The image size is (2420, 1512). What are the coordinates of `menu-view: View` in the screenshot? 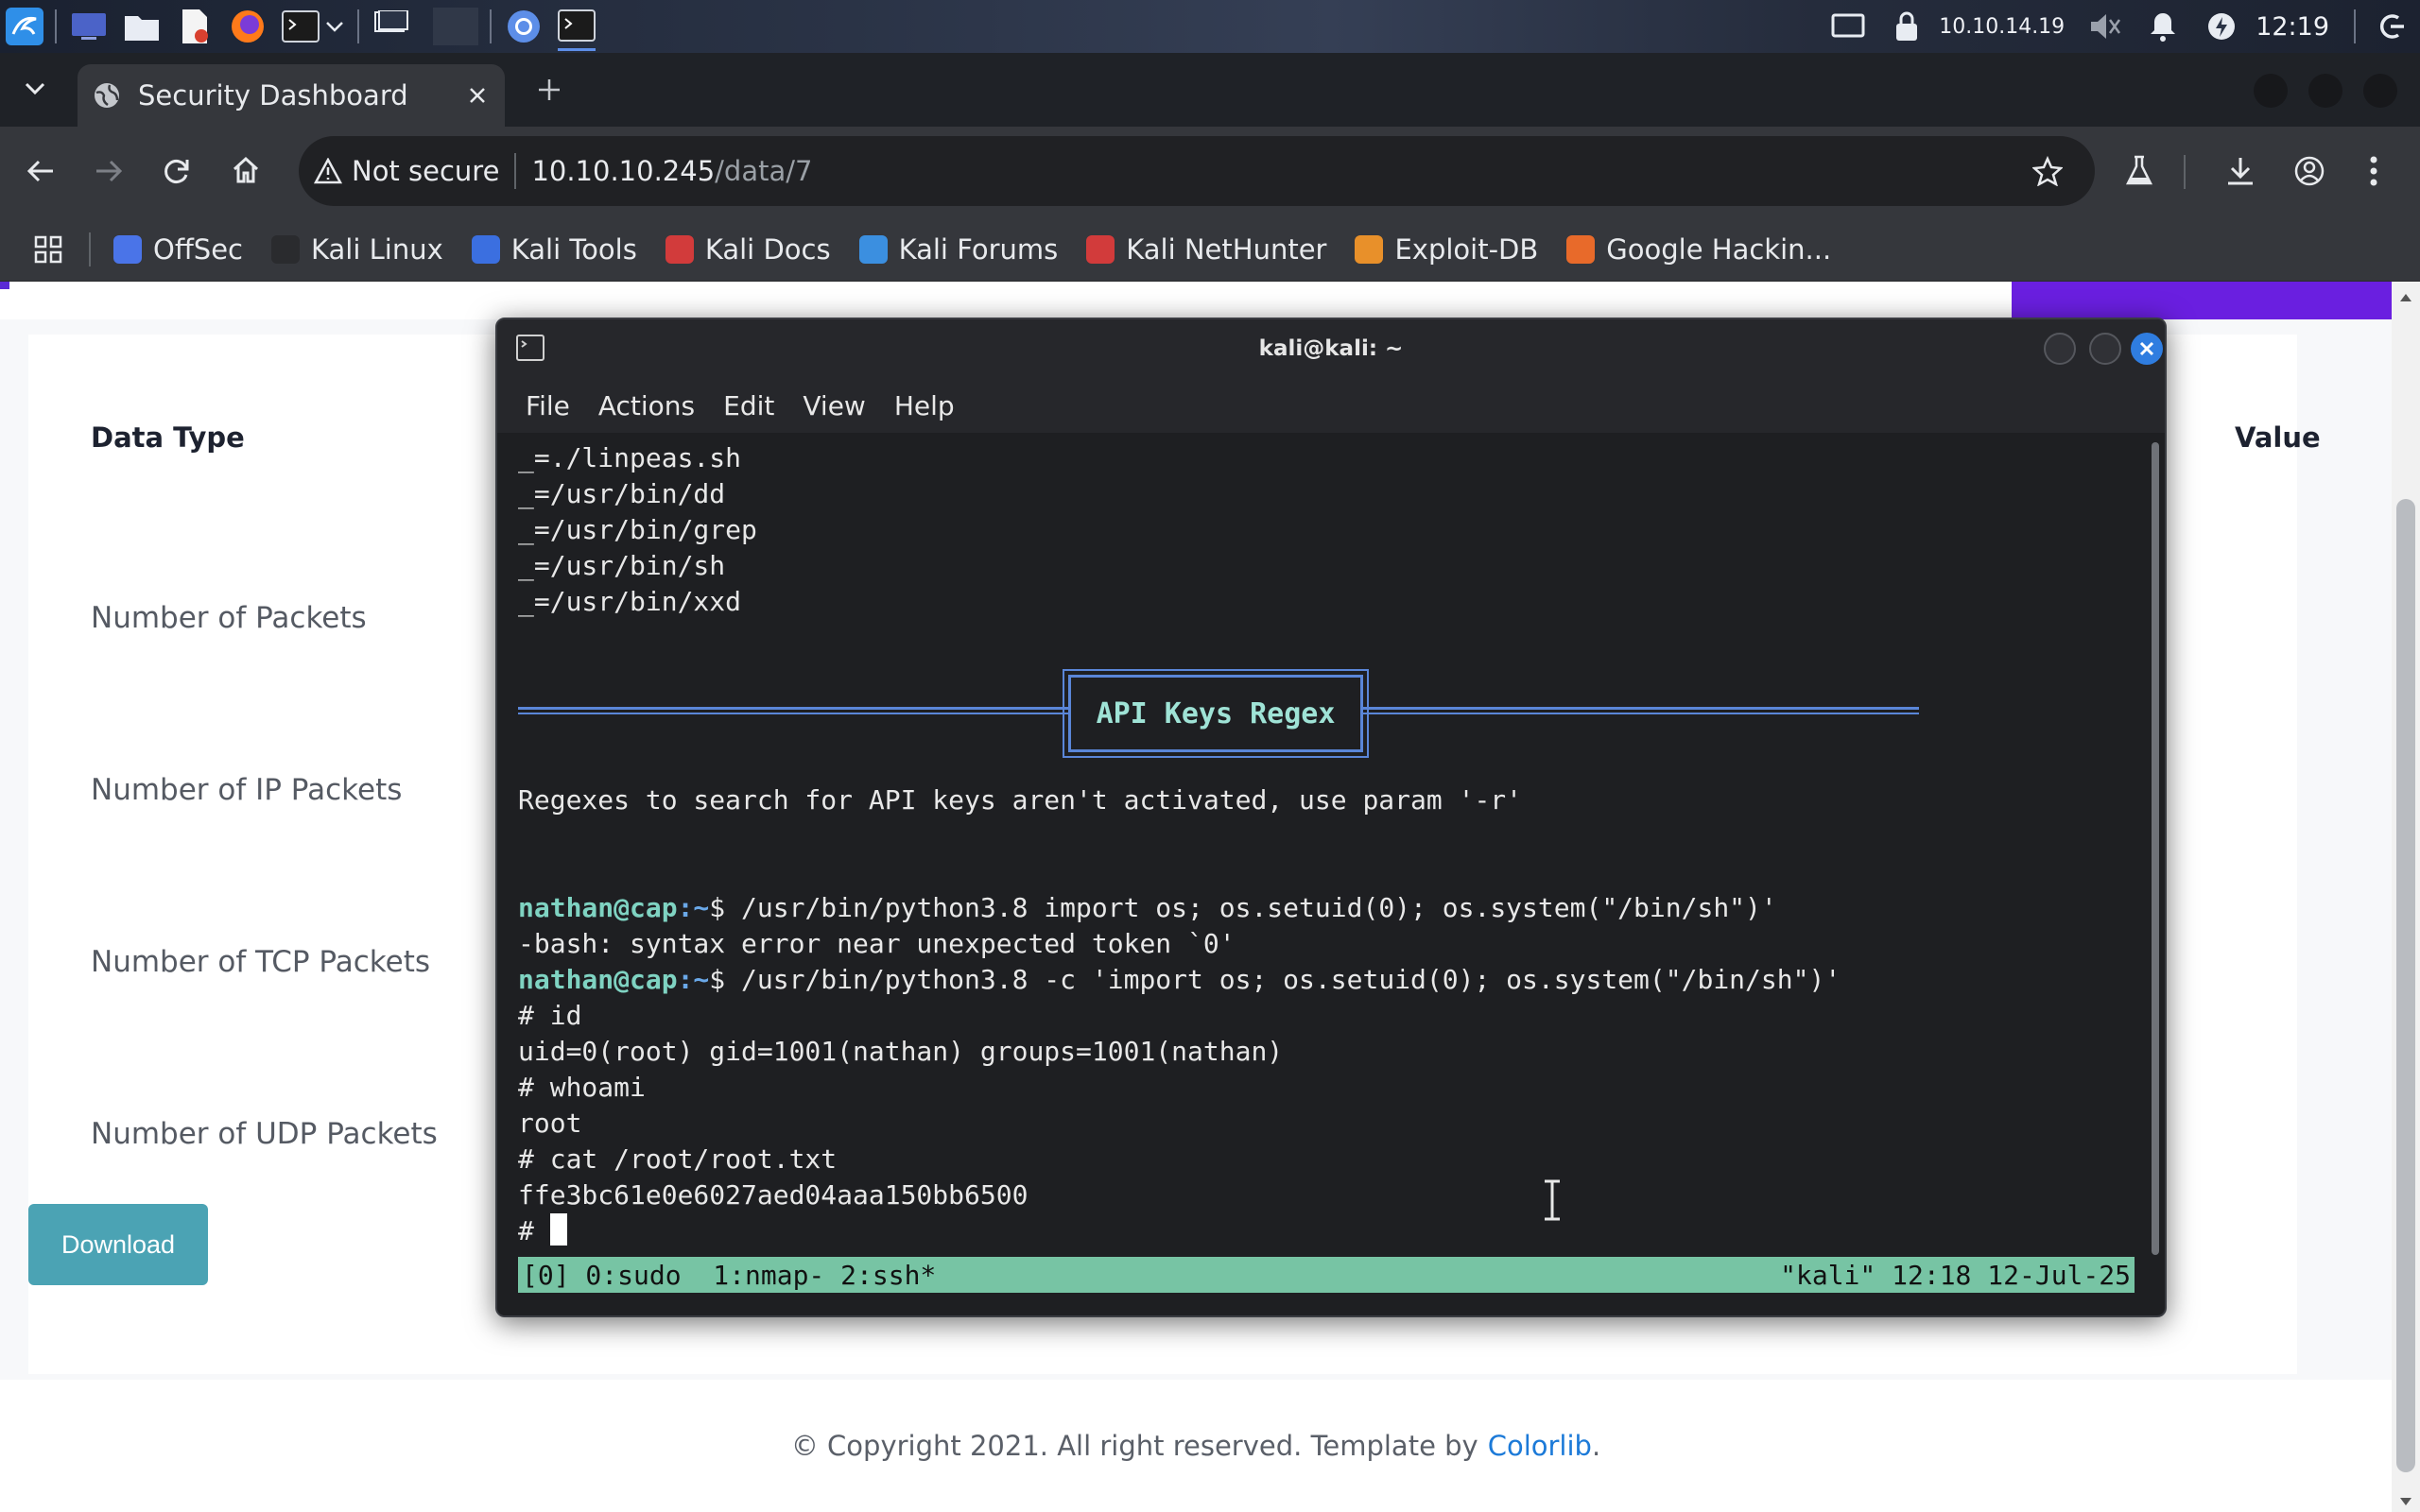 It's located at (834, 405).